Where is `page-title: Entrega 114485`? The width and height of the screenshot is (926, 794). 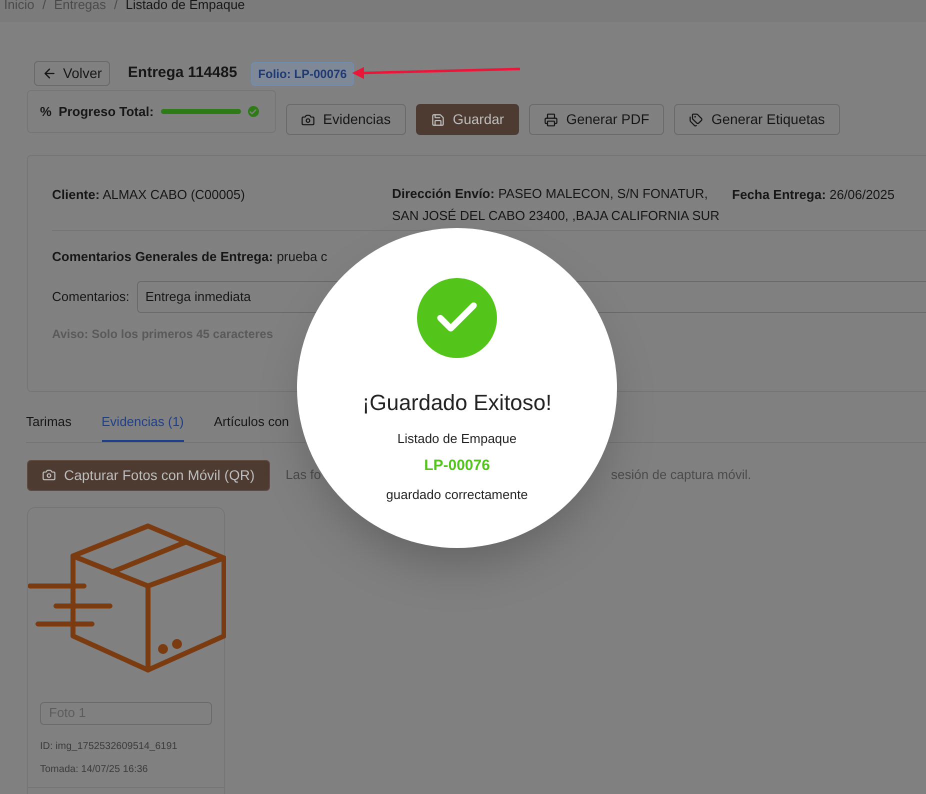
page-title: Entrega 114485 is located at coordinates (183, 73).